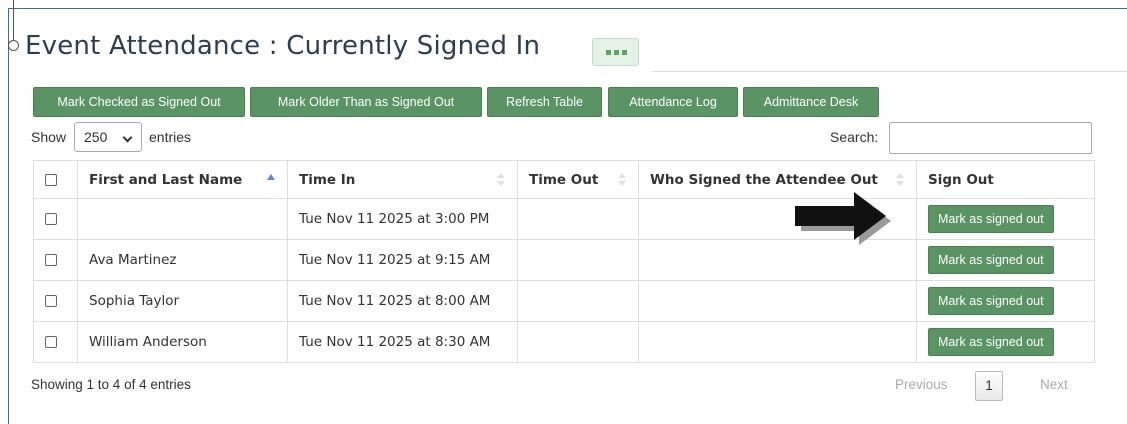 The height and width of the screenshot is (424, 1127). What do you see at coordinates (139, 102) in the screenshot?
I see `mark-checked-signed-out-button: Mark Checked as Signed Out` at bounding box center [139, 102].